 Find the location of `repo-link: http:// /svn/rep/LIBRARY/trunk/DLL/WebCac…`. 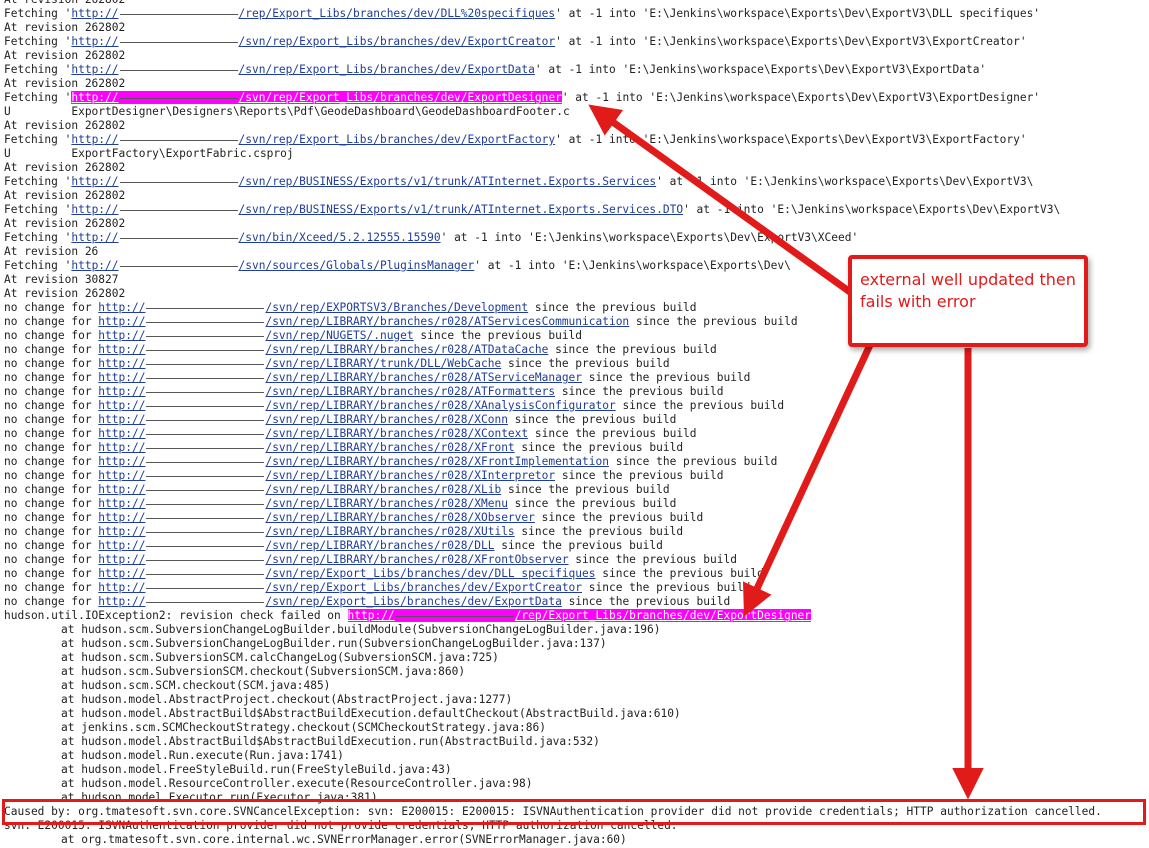

repo-link: http:// /svn/rep/LIBRARY/trunk/DLL/WebCac… is located at coordinates (299, 363).